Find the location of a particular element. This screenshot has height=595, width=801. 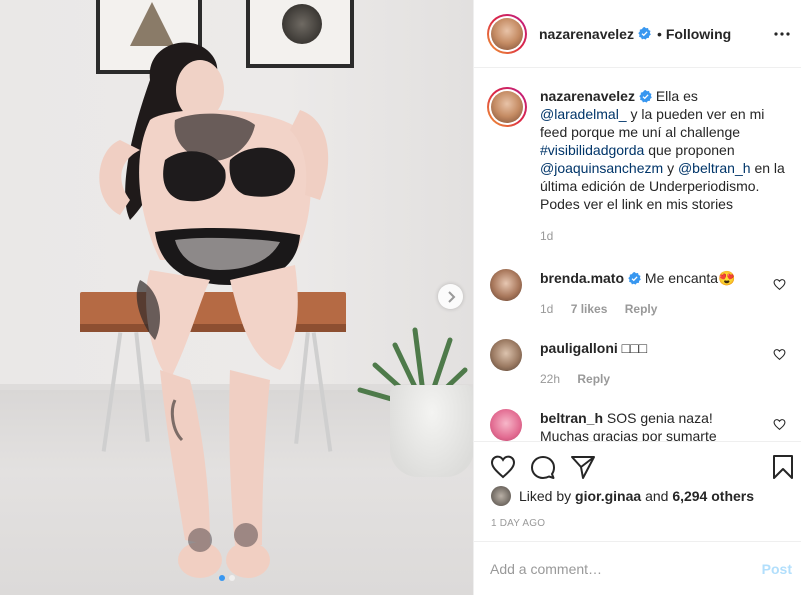

comment-author: beltran_h is located at coordinates (571, 418).